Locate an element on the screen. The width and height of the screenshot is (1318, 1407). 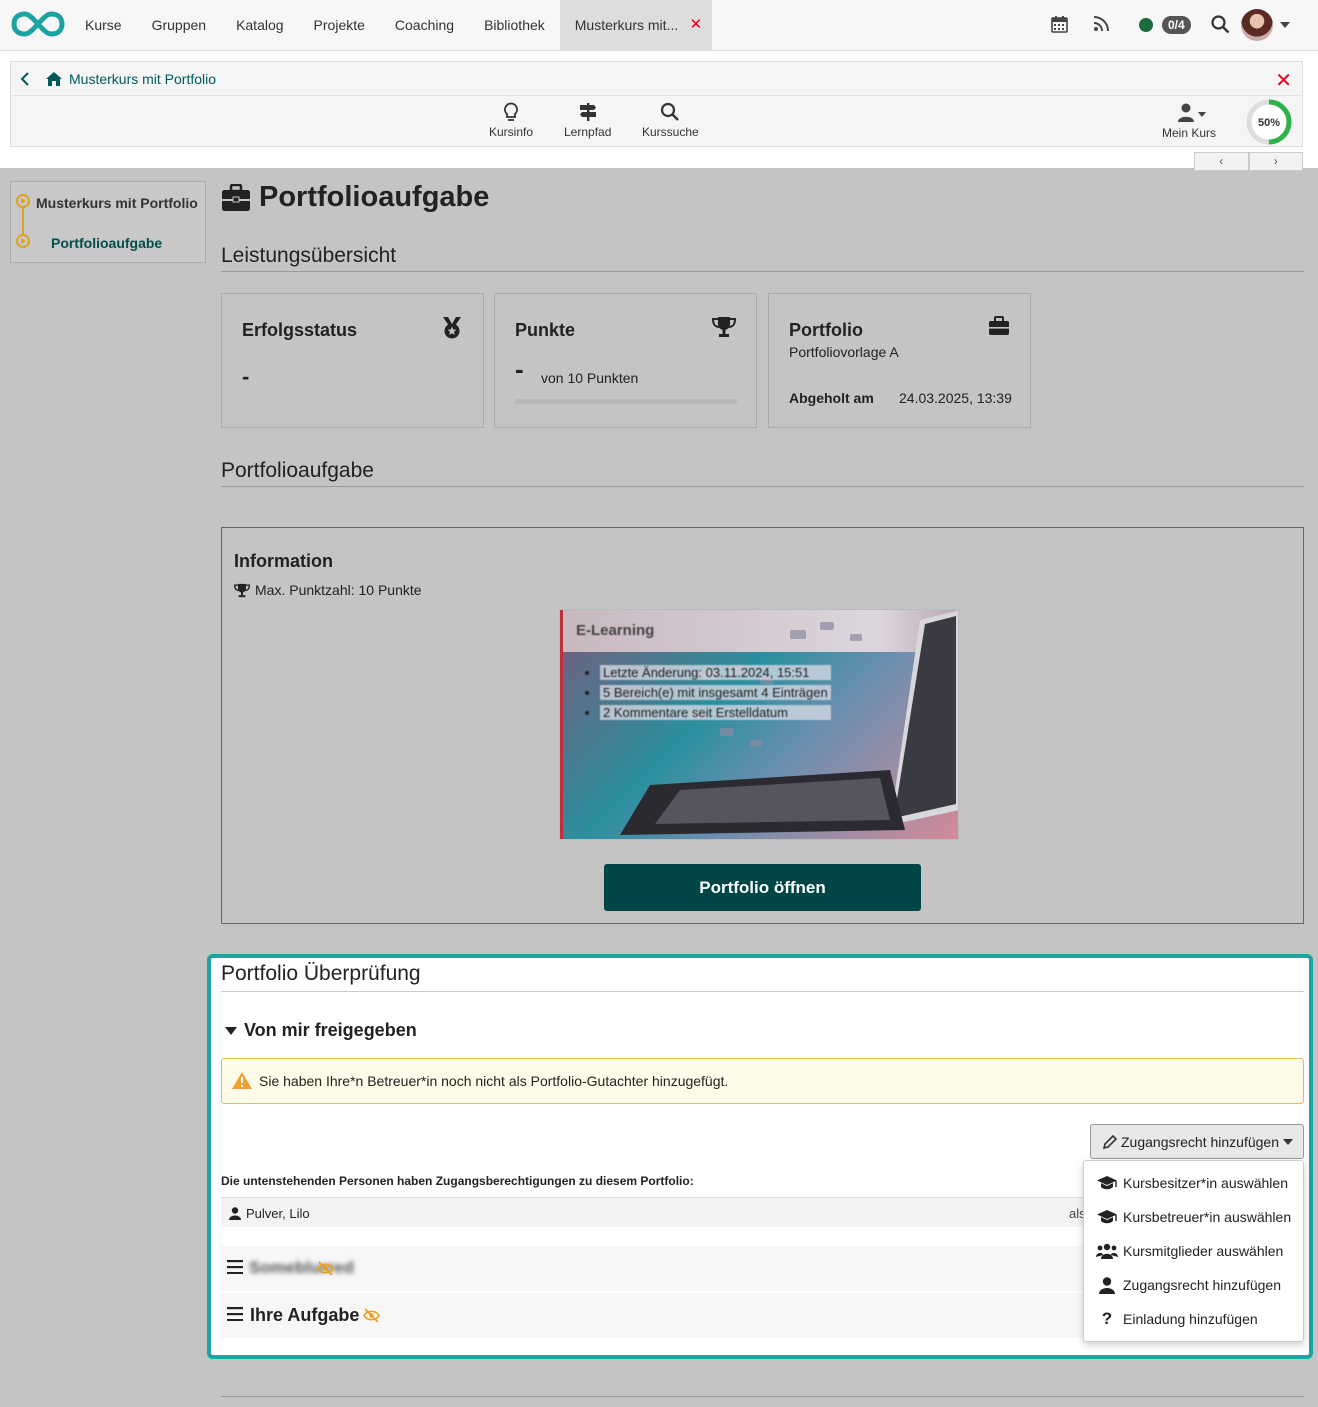
nav-bibliothek: Bibliothek is located at coordinates (514, 25).